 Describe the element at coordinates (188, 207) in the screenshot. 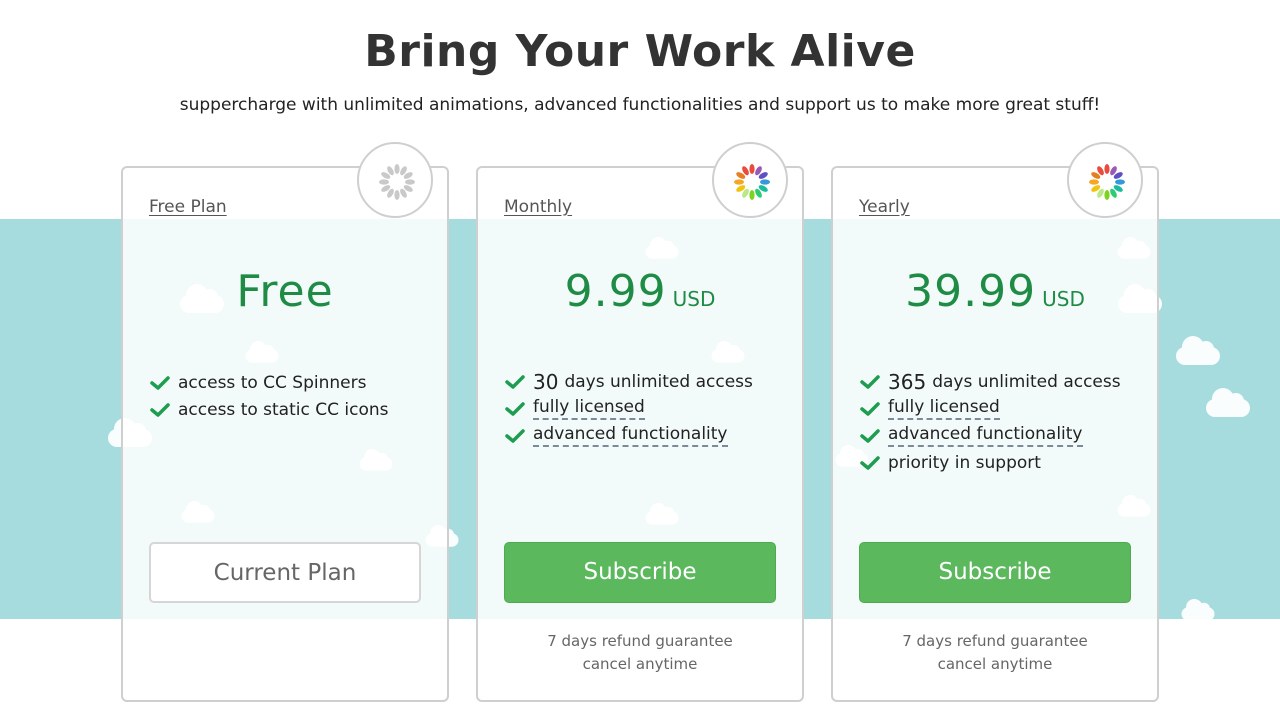

I see `plan-name: Free Plan` at that location.